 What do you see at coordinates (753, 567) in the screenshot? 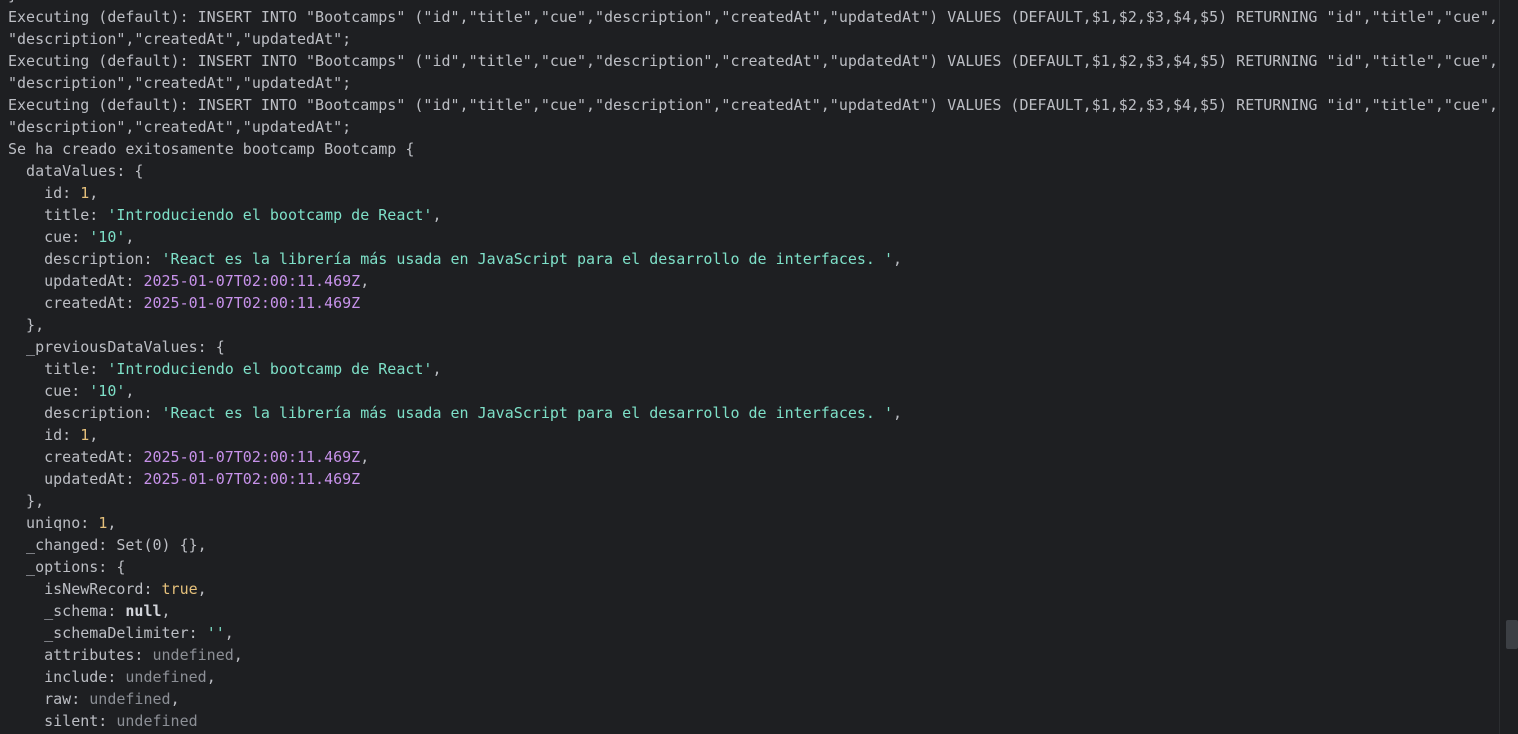
I see `terminal-line: _options: {` at bounding box center [753, 567].